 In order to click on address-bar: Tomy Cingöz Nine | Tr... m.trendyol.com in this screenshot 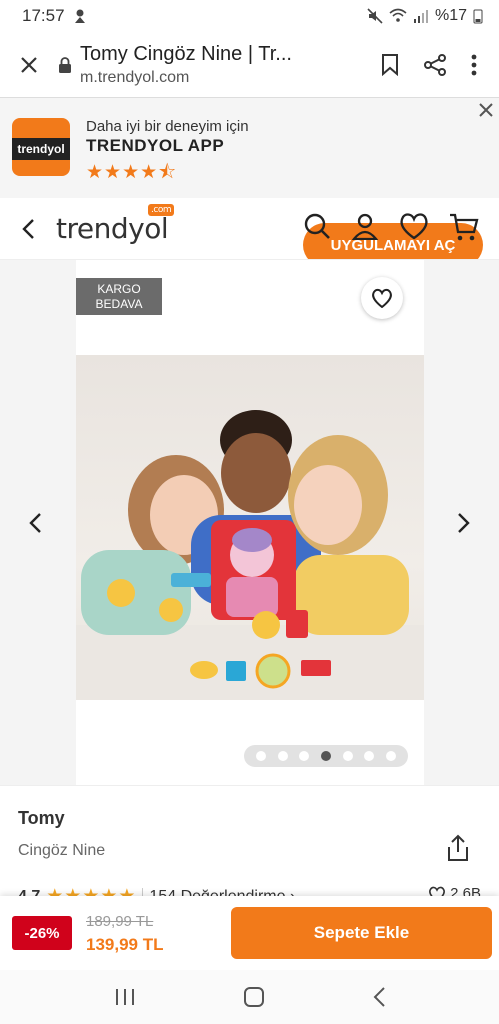, I will do `click(219, 65)`.